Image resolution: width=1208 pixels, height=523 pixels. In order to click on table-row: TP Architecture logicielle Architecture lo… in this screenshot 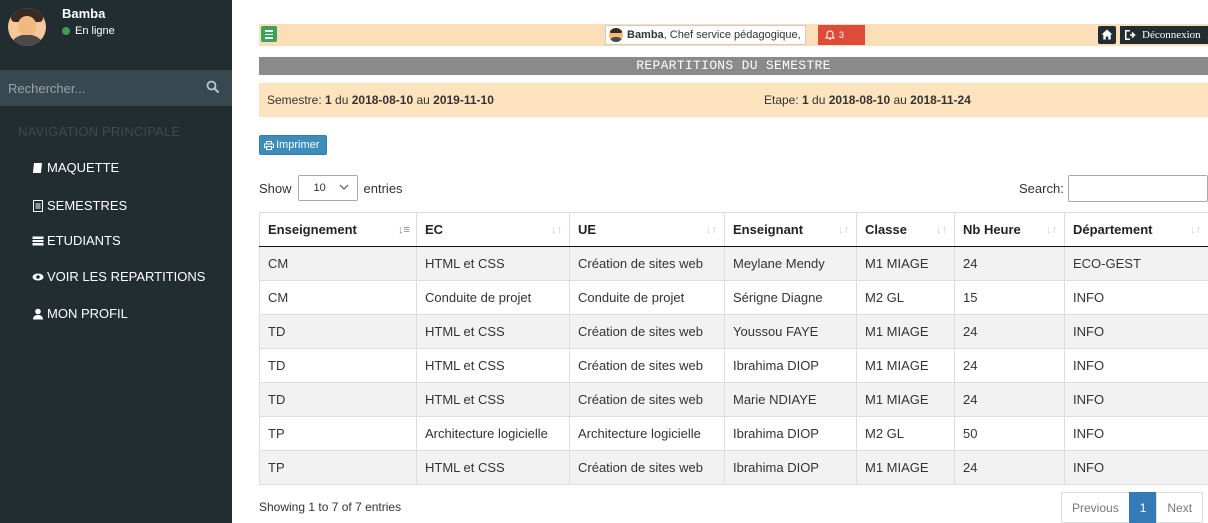, I will do `click(733, 433)`.